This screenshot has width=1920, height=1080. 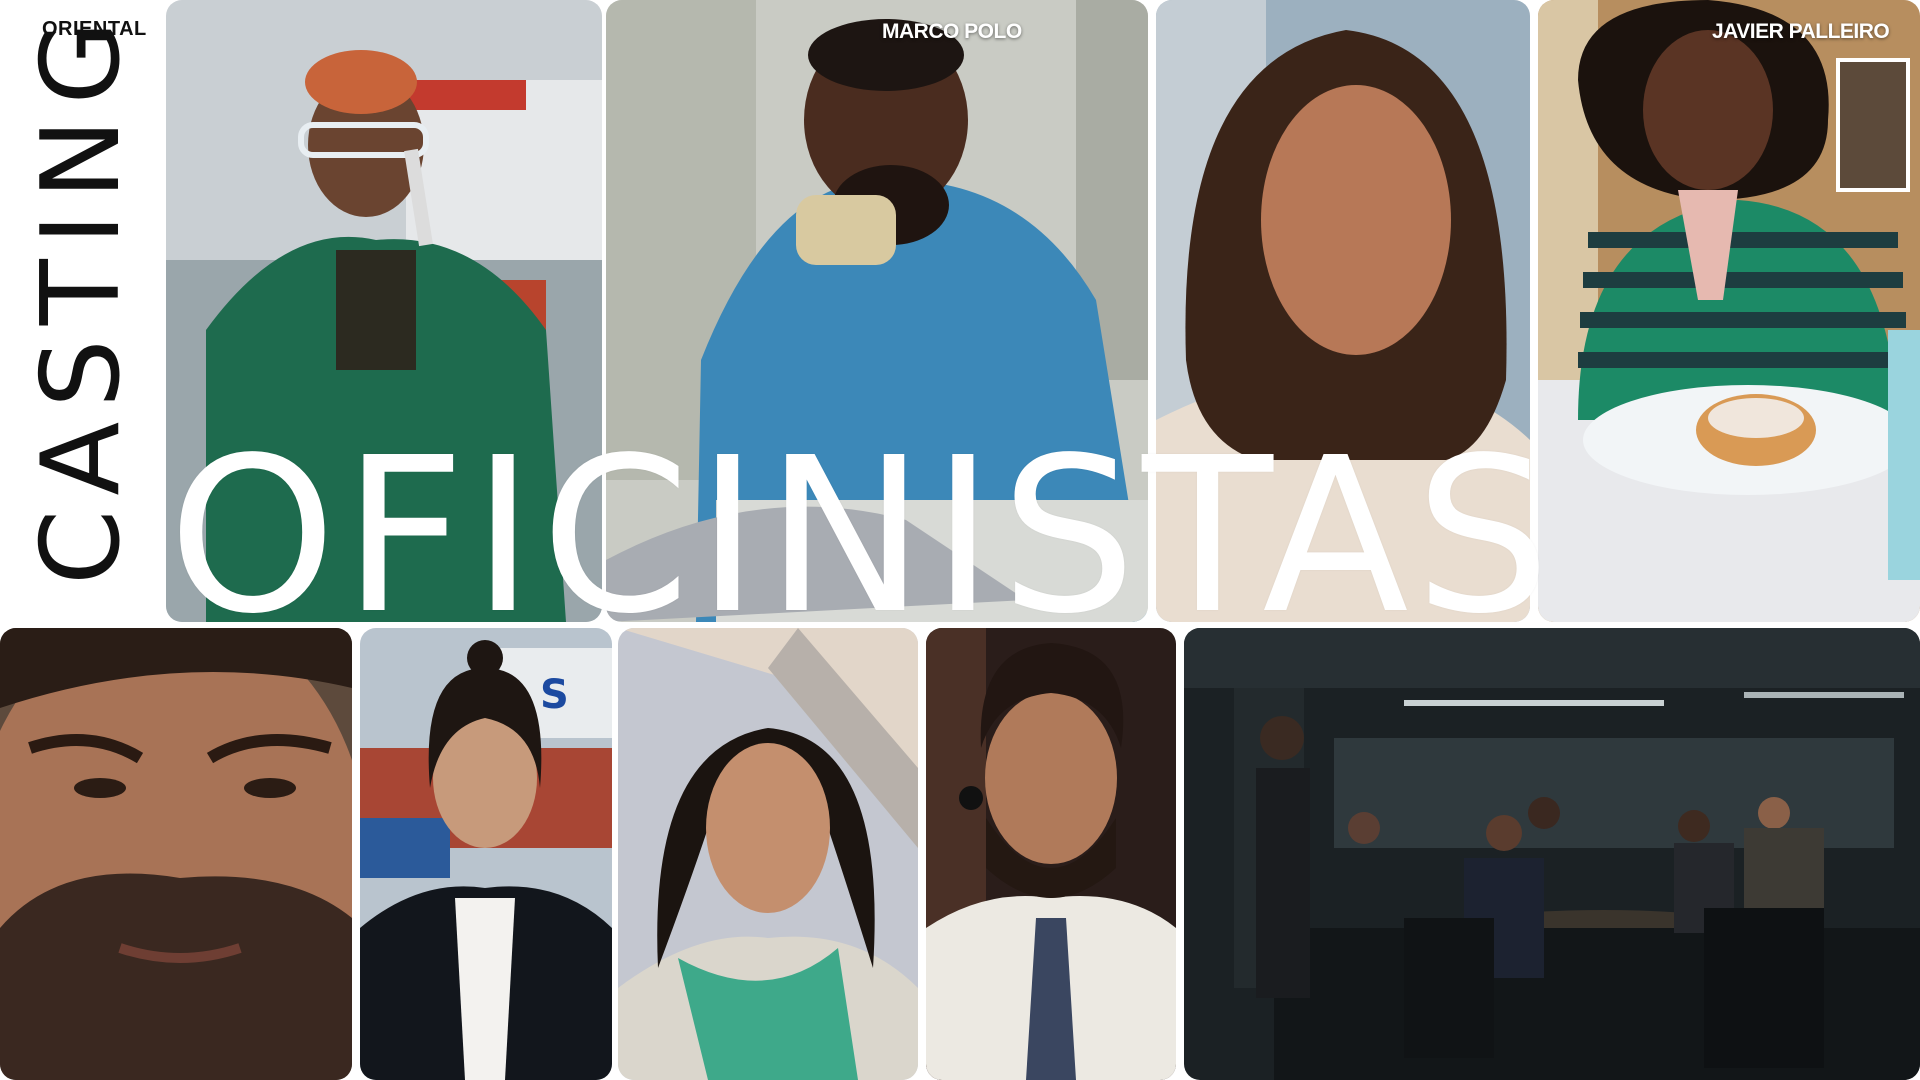 I want to click on photo-man-headset, so click(x=1051, y=854).